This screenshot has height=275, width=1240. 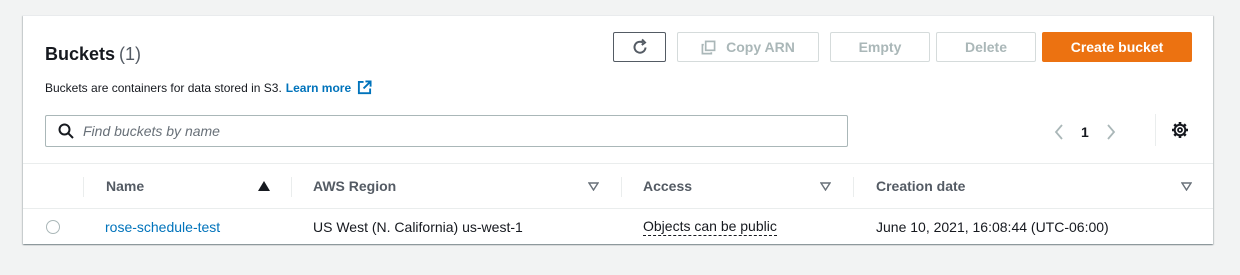 I want to click on row-select, so click(x=53, y=226).